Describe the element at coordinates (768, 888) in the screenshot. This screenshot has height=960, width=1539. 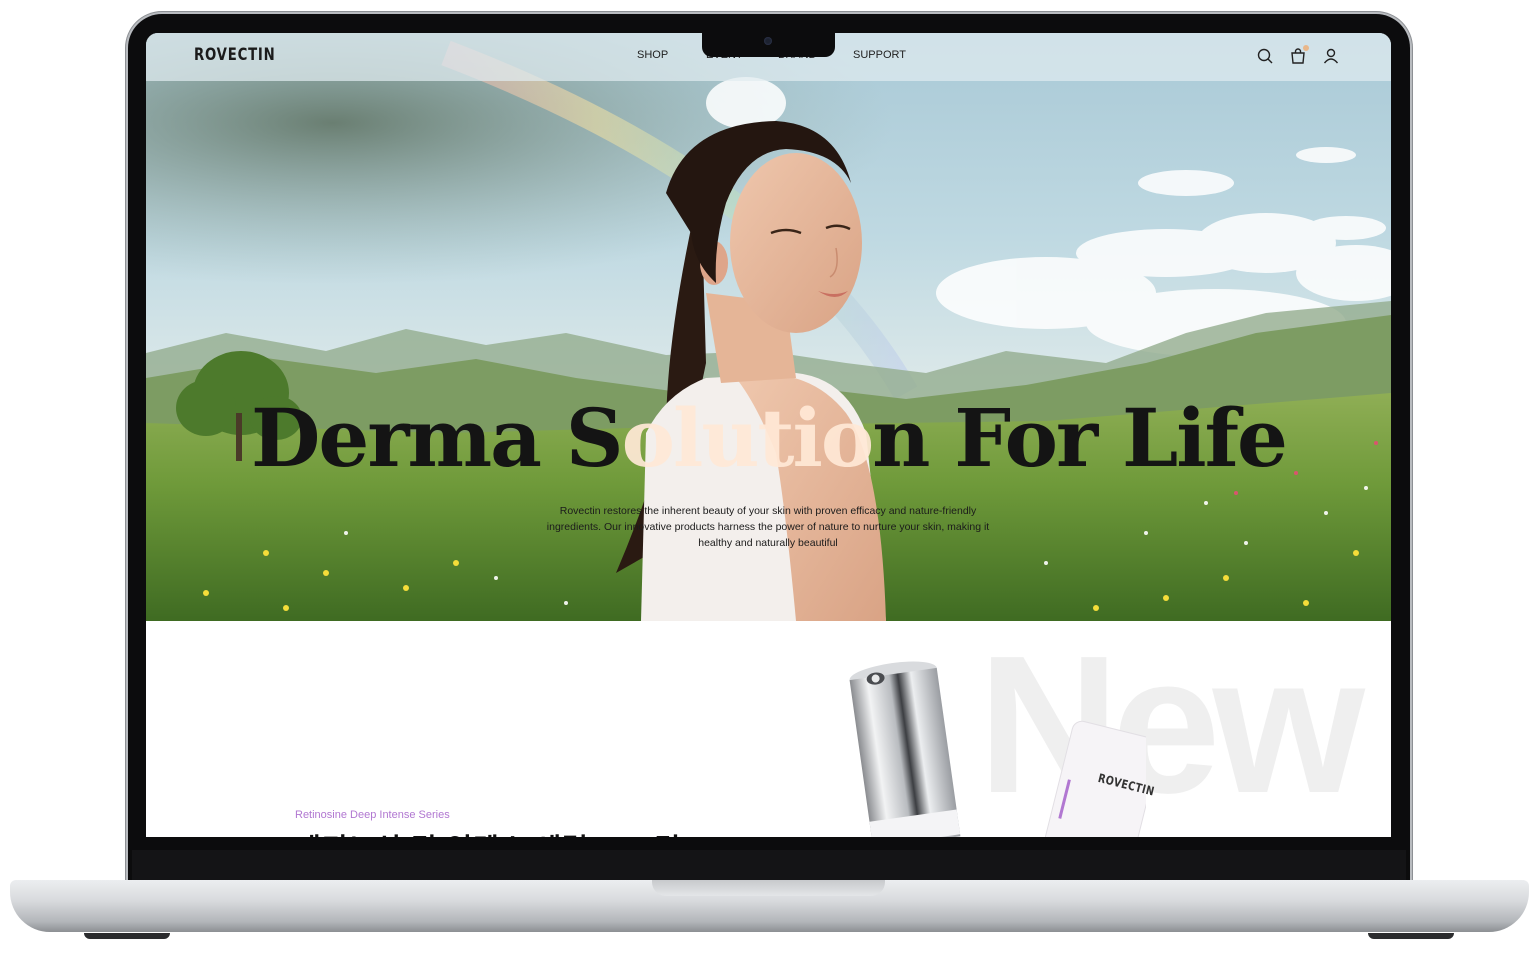
I see `laptop-groove` at that location.